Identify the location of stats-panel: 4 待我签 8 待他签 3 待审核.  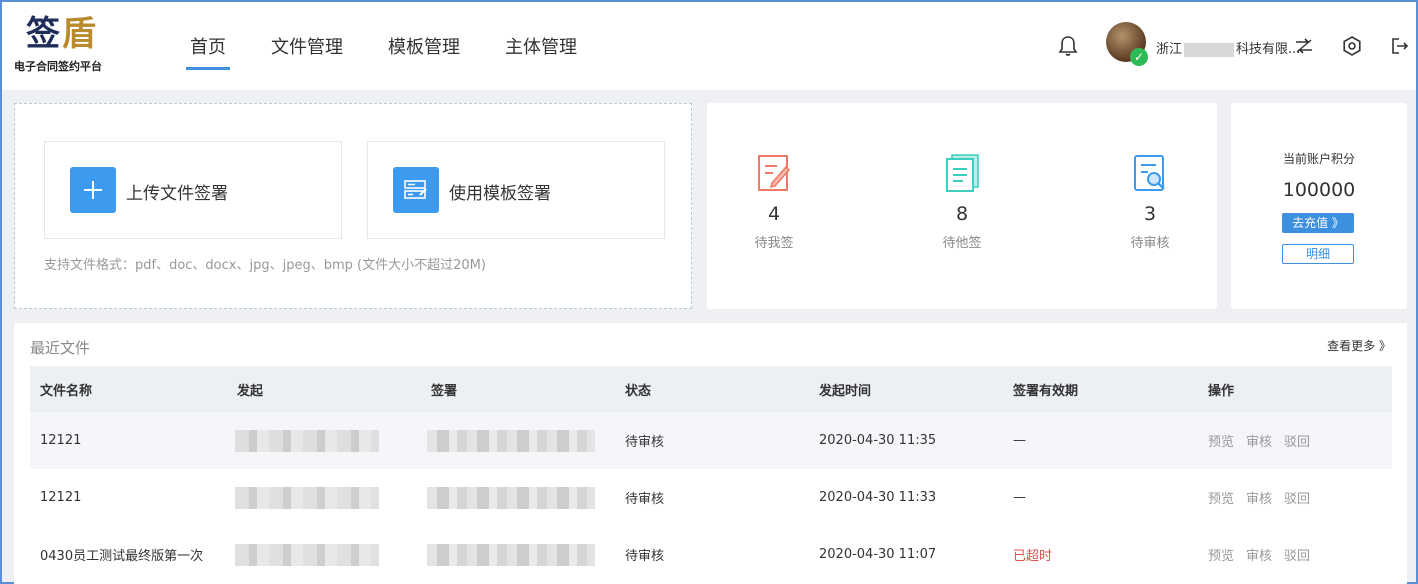
(962, 206).